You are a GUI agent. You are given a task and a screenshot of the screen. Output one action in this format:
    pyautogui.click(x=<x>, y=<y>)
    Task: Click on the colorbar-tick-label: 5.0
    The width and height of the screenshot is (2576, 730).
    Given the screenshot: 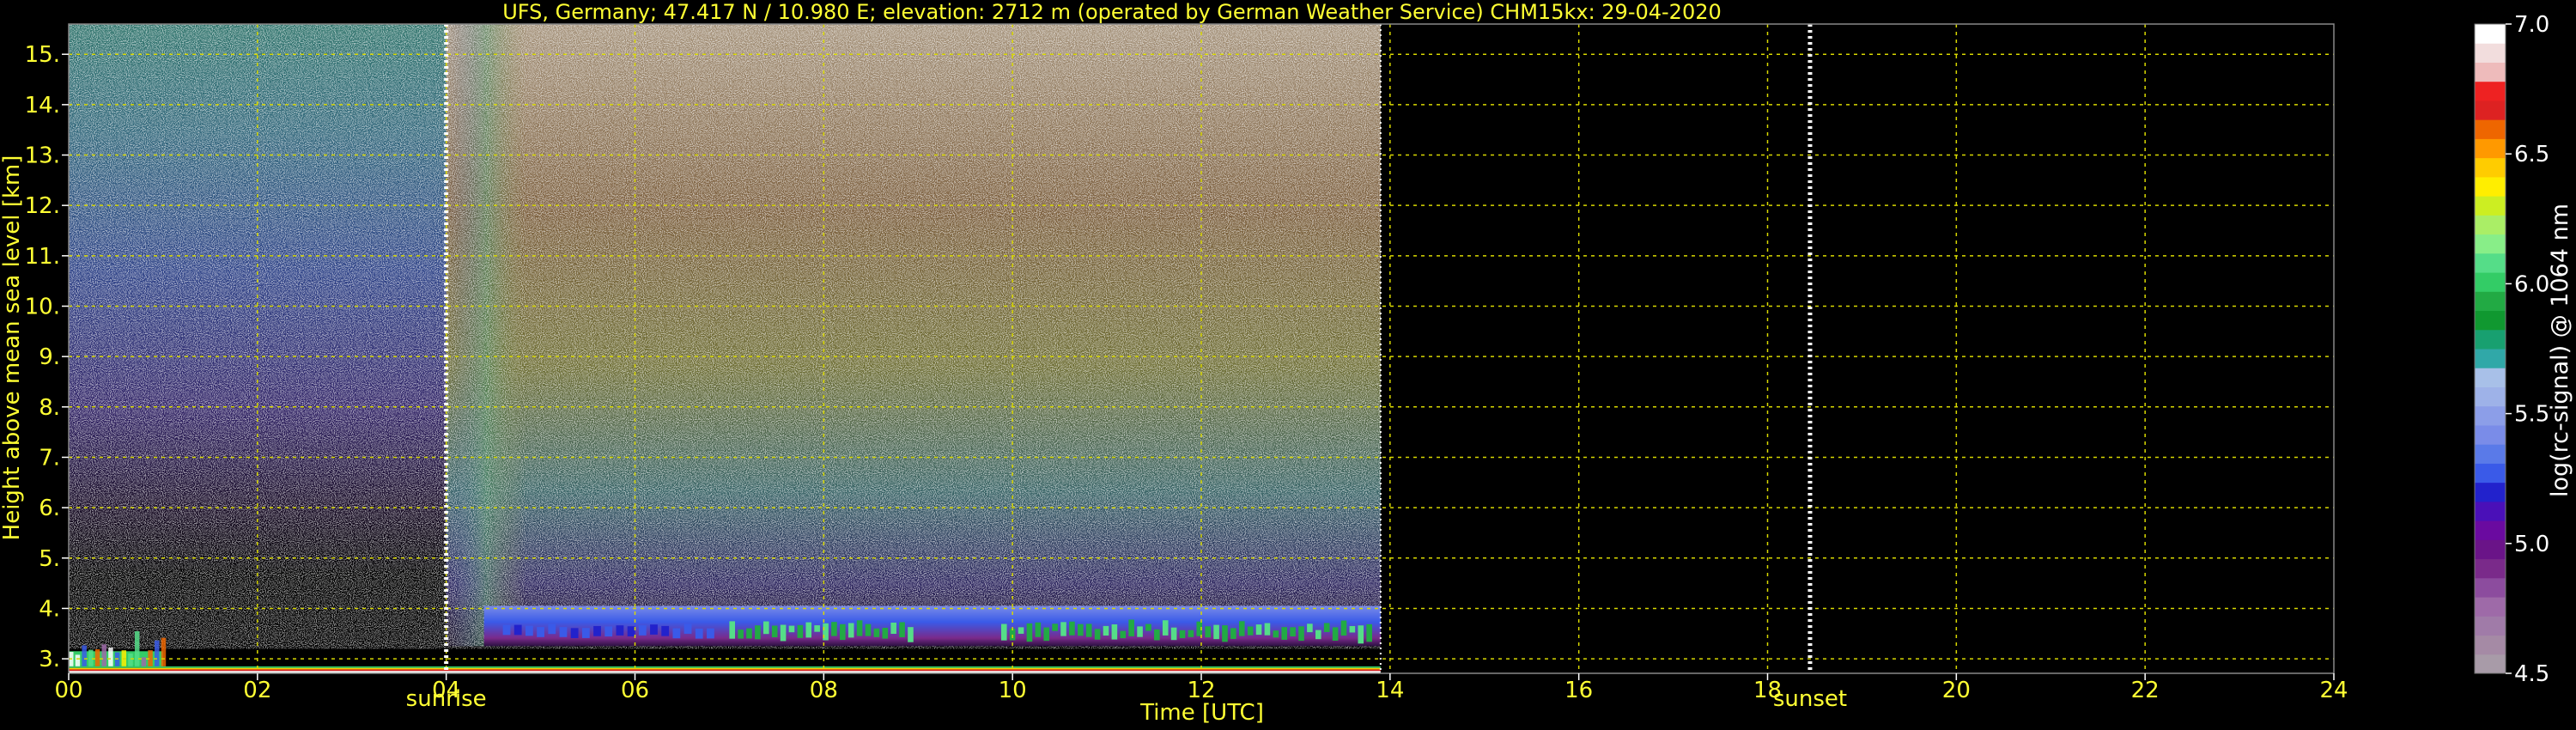 What is the action you would take?
    pyautogui.click(x=2531, y=544)
    